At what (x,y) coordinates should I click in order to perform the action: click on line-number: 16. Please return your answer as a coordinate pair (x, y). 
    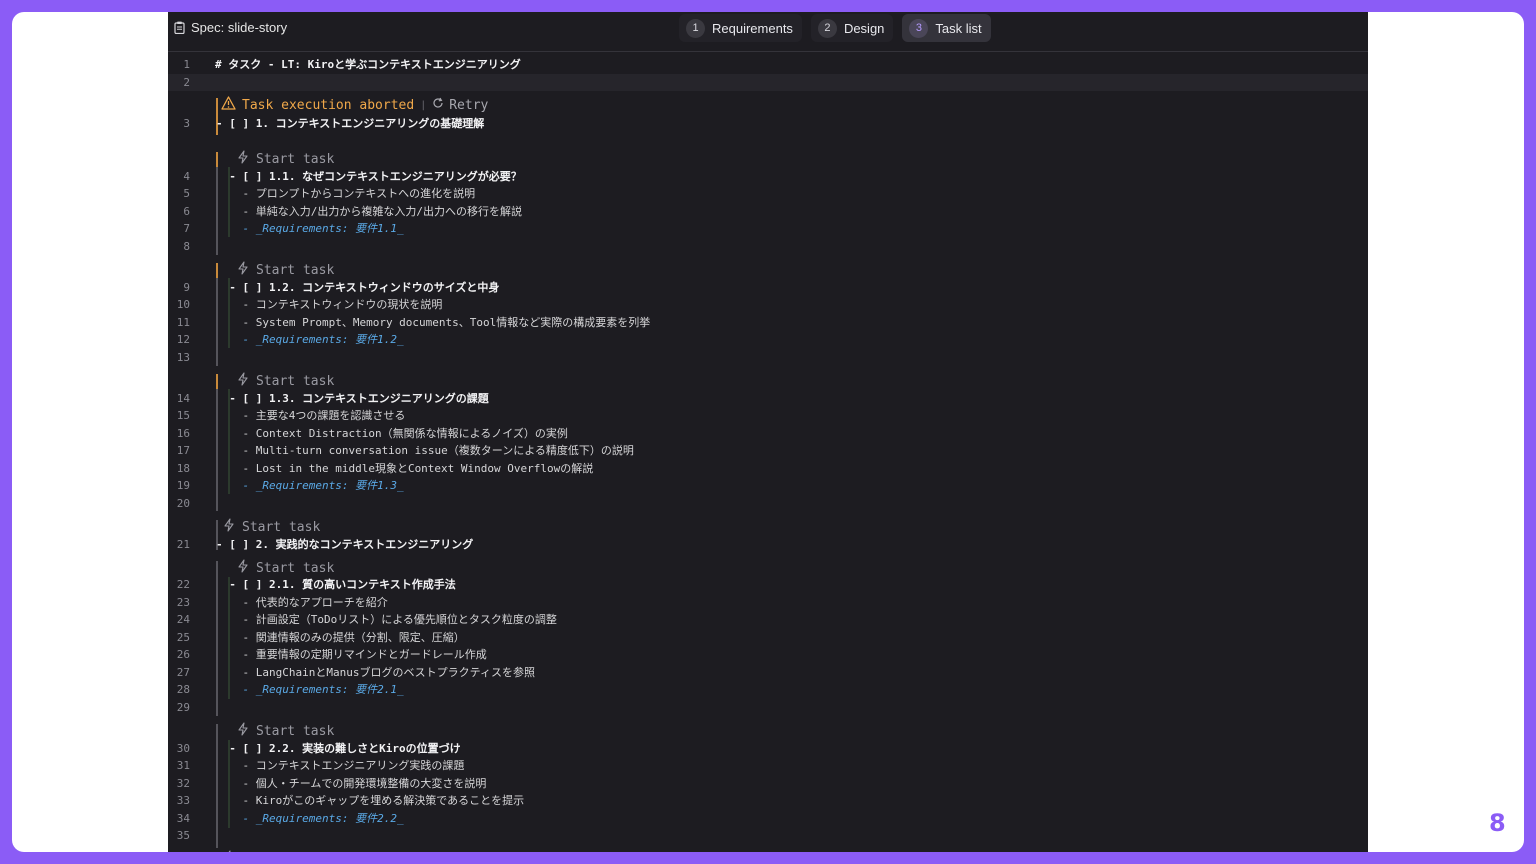
    Looking at the image, I should click on (183, 433).